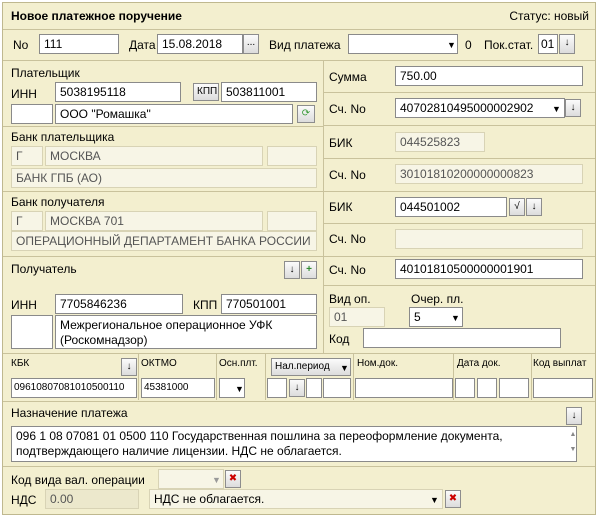 The width and height of the screenshot is (598, 517). What do you see at coordinates (489, 239) in the screenshot?
I see `recipient-corr-value` at bounding box center [489, 239].